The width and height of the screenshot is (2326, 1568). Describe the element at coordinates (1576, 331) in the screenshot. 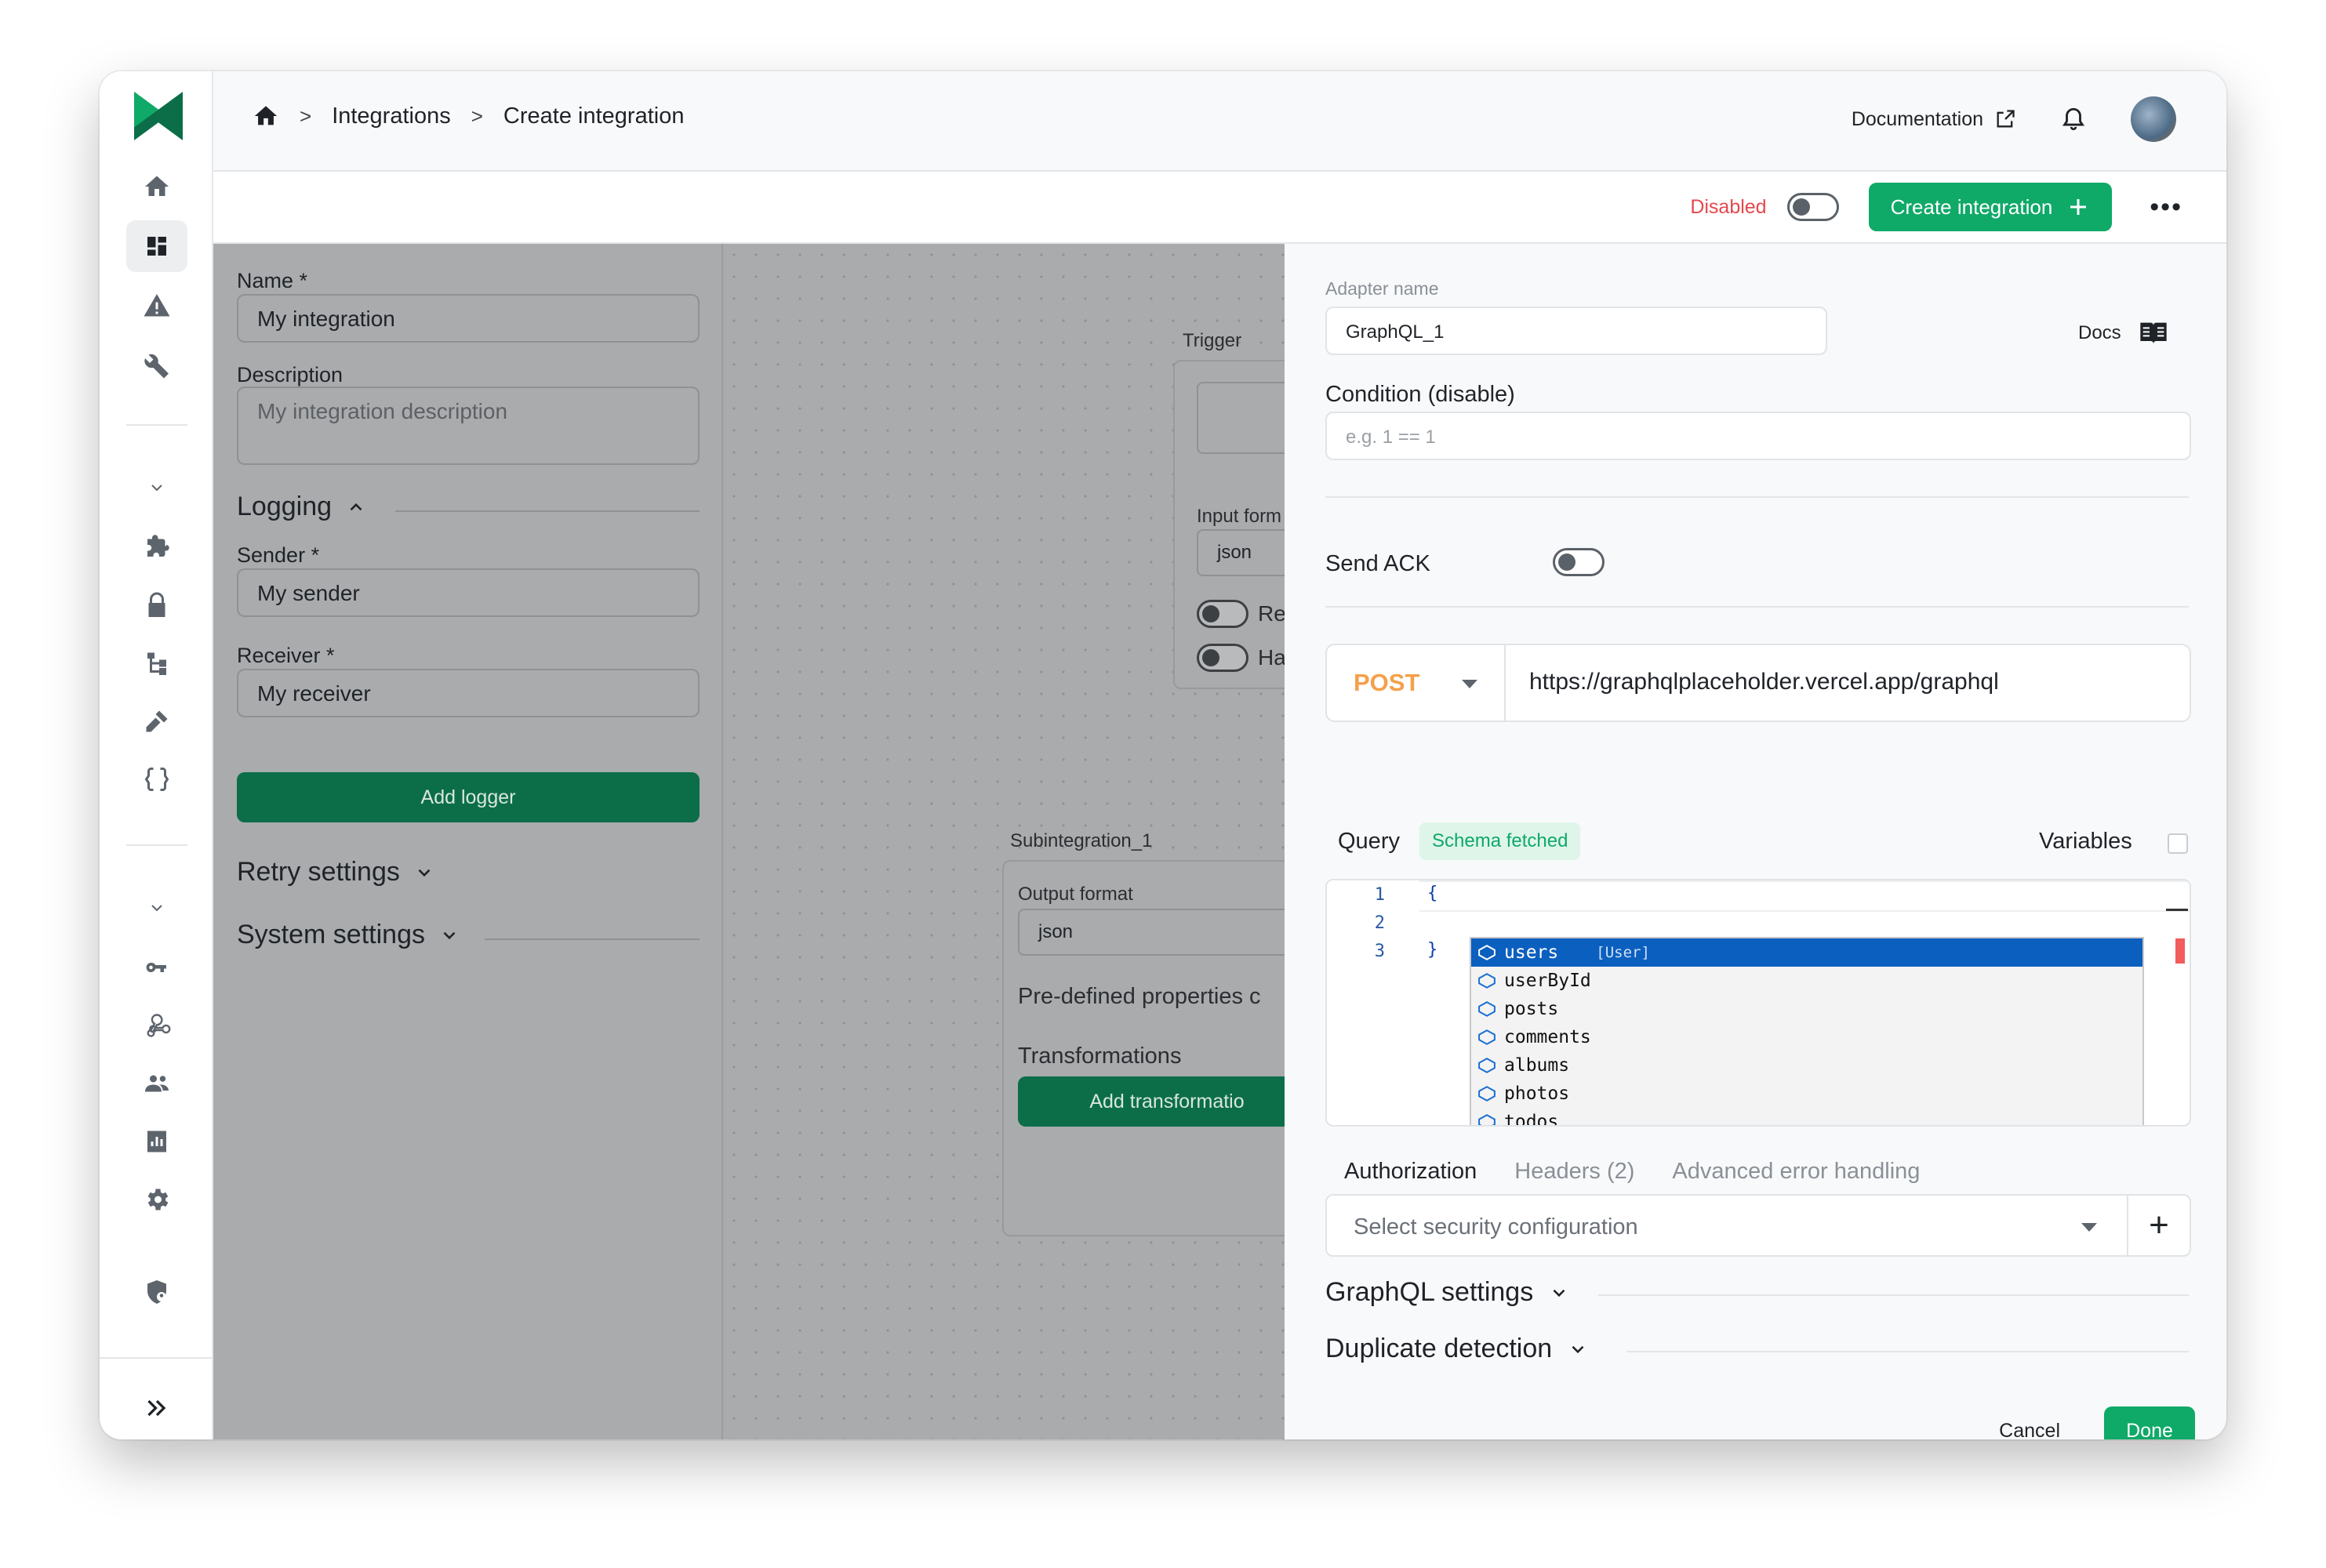

I see `adapter-name-input: GraphQL_1` at that location.